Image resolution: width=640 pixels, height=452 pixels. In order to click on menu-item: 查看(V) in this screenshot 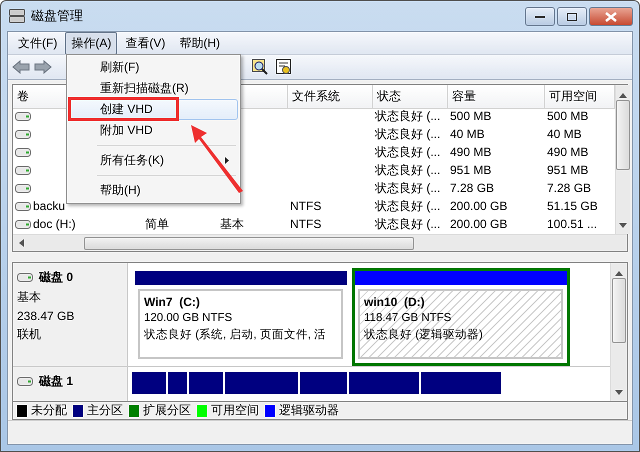, I will do `click(145, 43)`.